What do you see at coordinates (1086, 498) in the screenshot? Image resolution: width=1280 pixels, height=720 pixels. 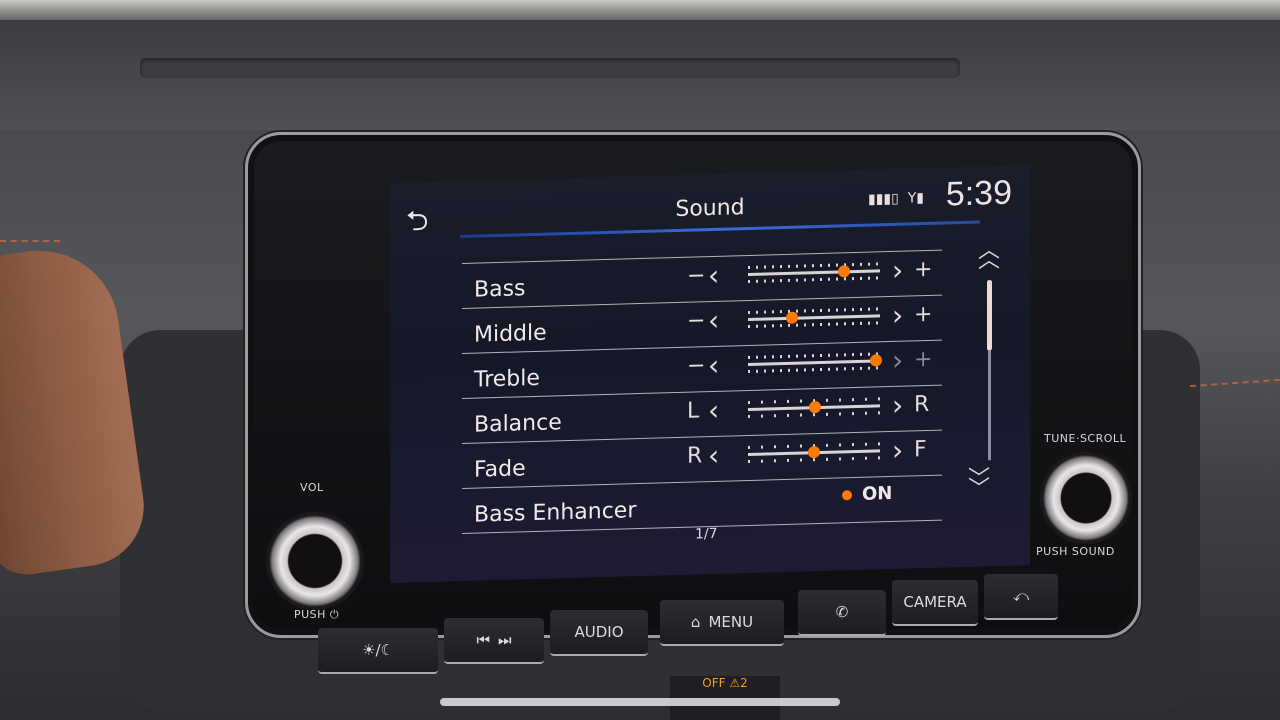 I see `tune-scroll-knob` at bounding box center [1086, 498].